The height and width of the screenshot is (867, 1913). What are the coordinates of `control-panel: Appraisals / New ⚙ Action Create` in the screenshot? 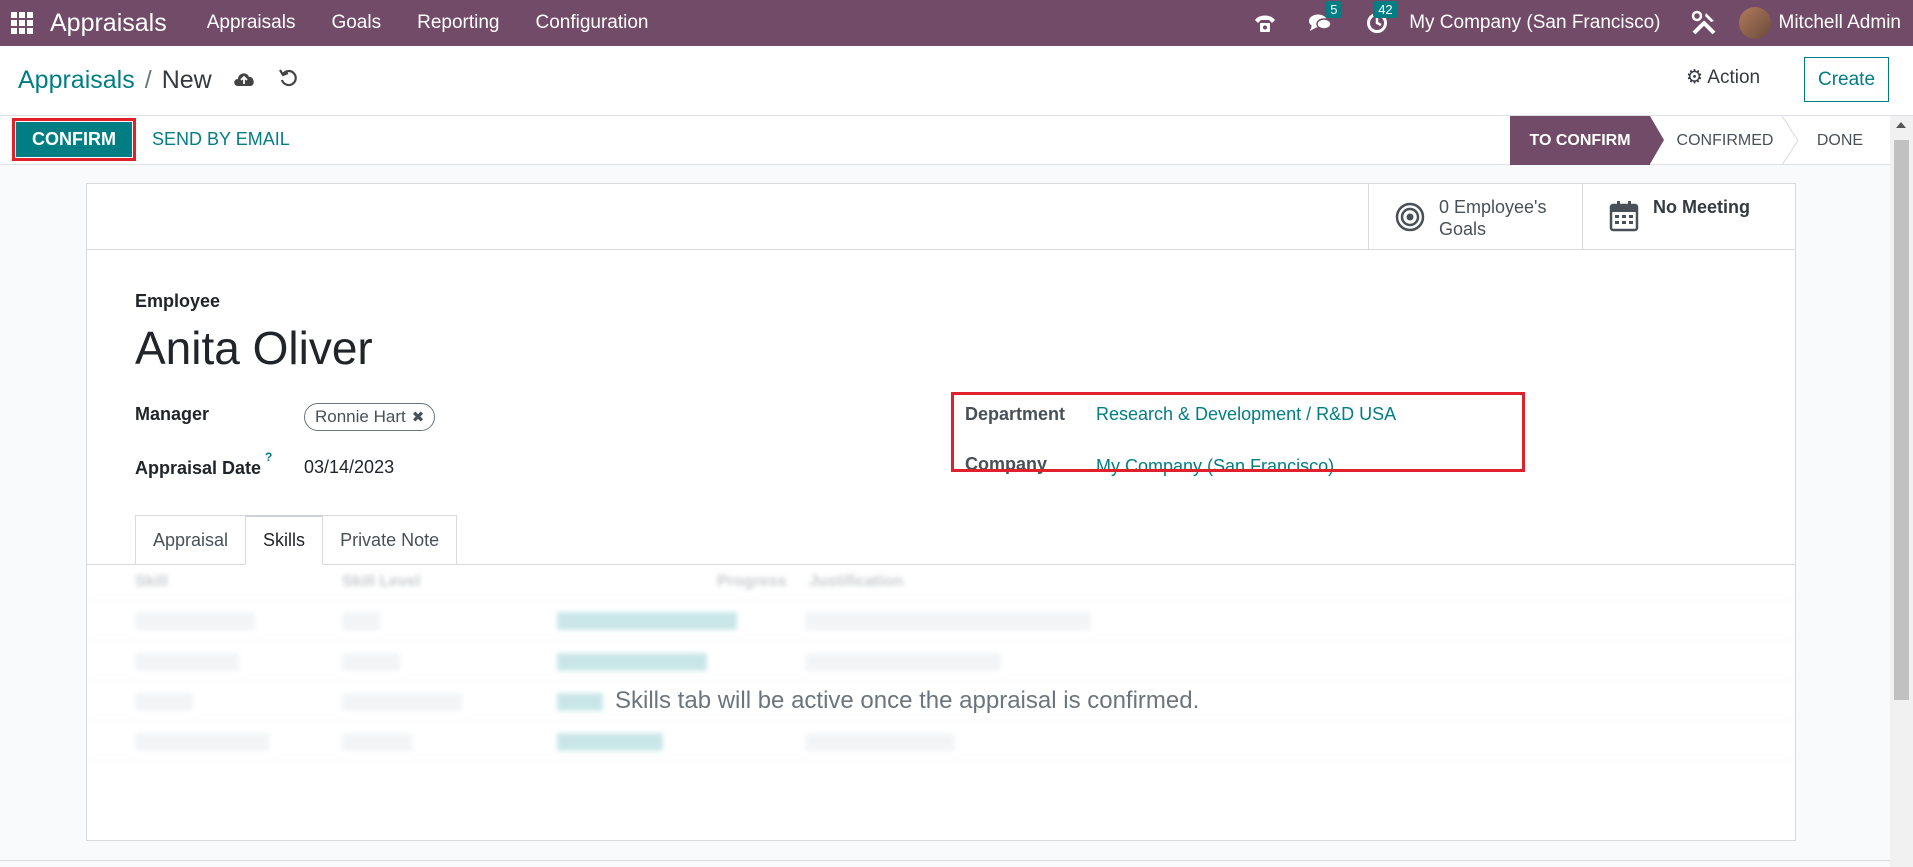 It's located at (956, 81).